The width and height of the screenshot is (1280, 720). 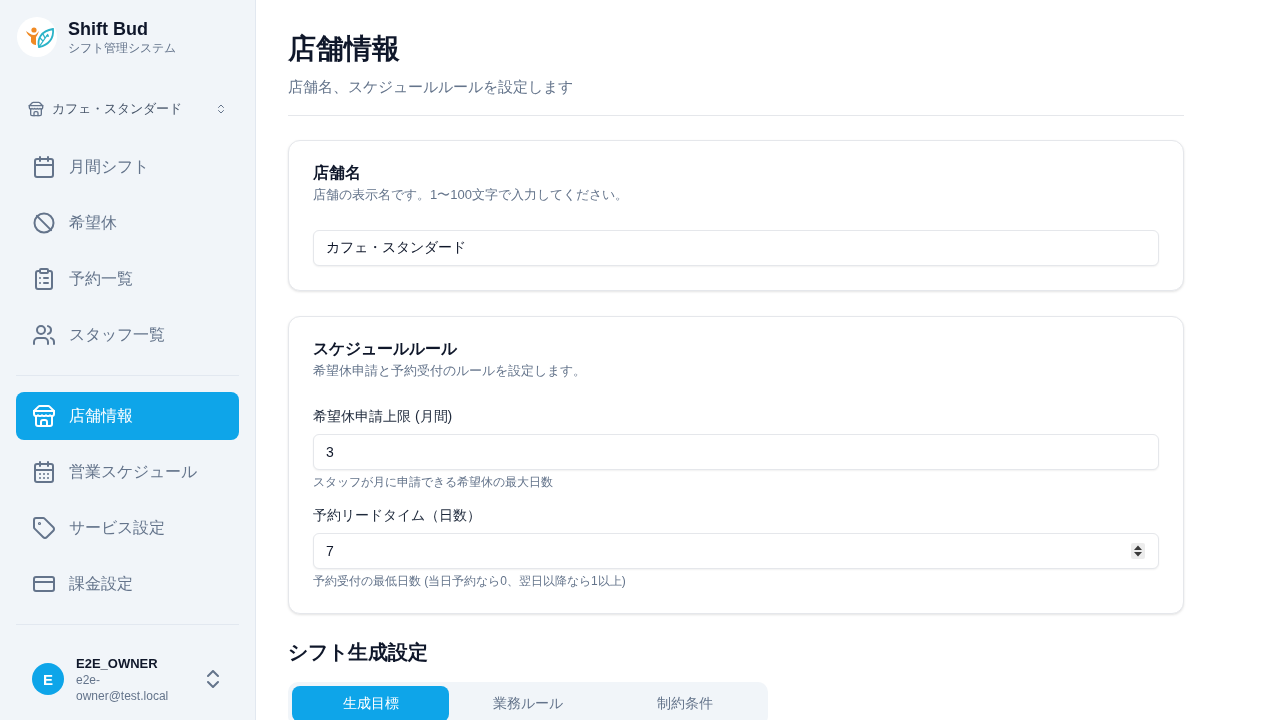 I want to click on app-name: Shift Bud, so click(x=108, y=29).